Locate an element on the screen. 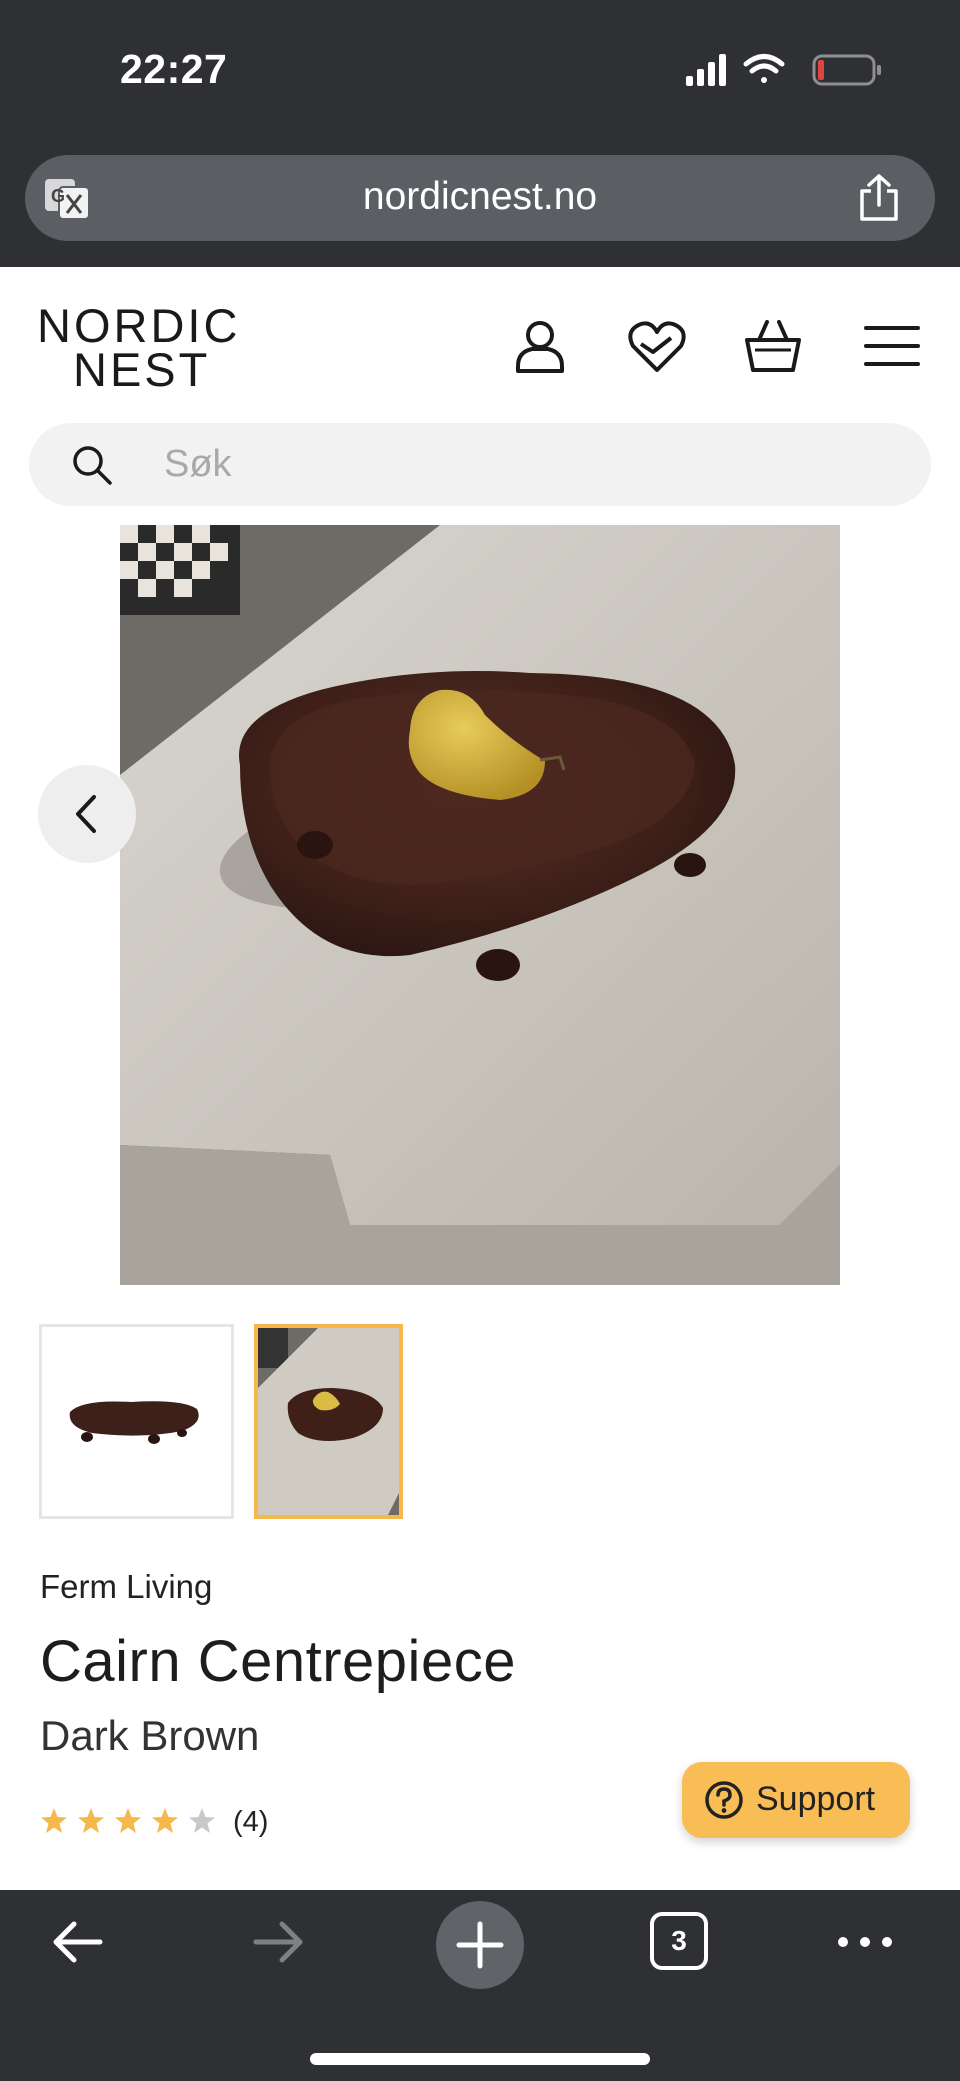  wishlist-icon is located at coordinates (657, 346).